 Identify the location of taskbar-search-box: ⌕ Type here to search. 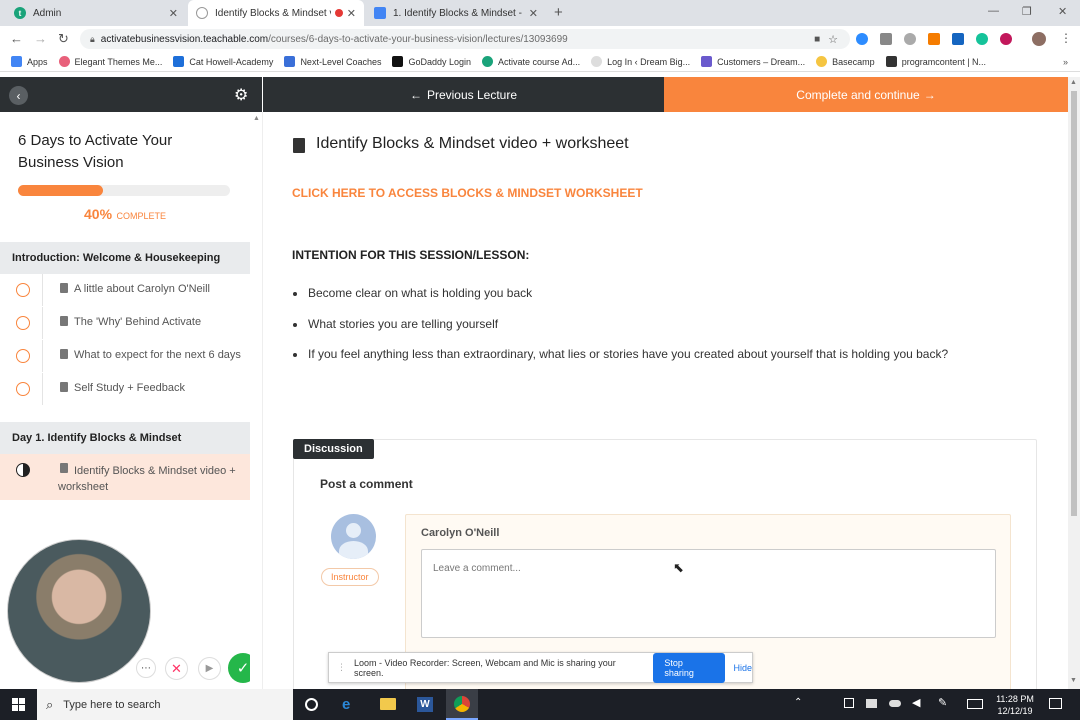
(165, 704).